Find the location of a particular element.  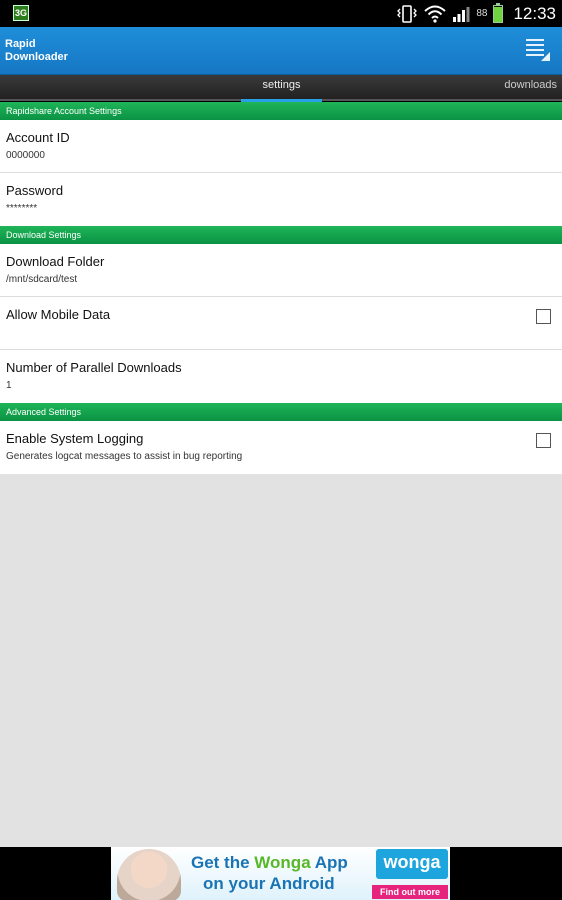

pref-allow-mobile-data: Allow Mobile Data is located at coordinates (281, 323).